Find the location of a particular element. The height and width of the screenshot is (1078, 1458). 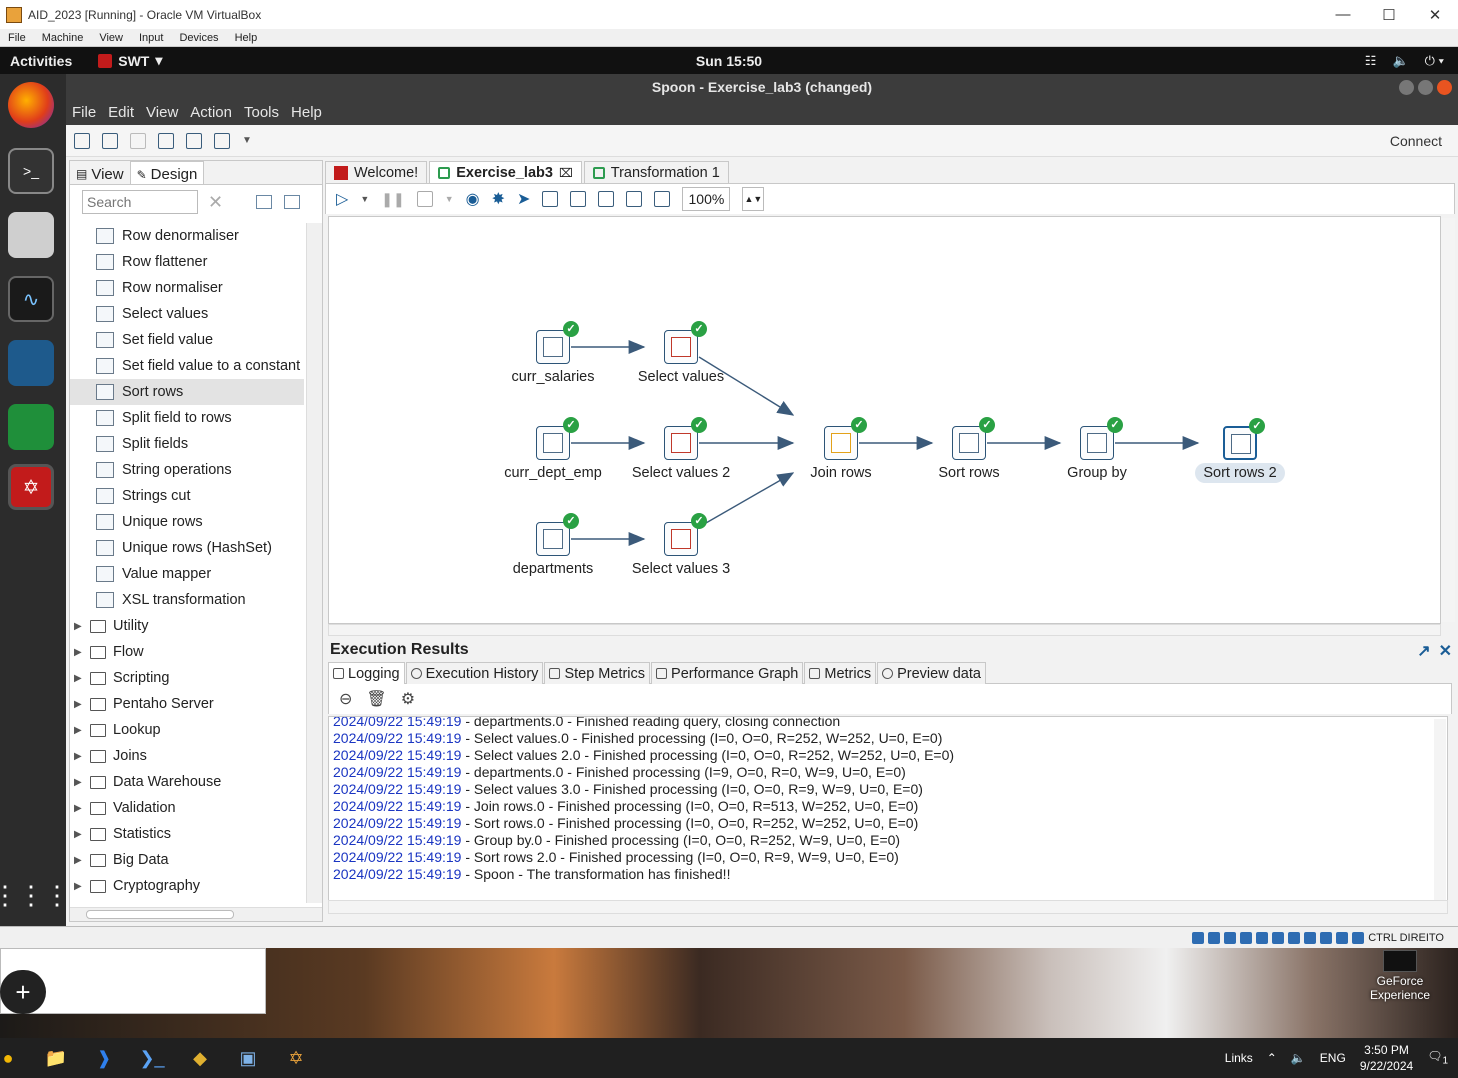

hdd-icon is located at coordinates (1198, 937).